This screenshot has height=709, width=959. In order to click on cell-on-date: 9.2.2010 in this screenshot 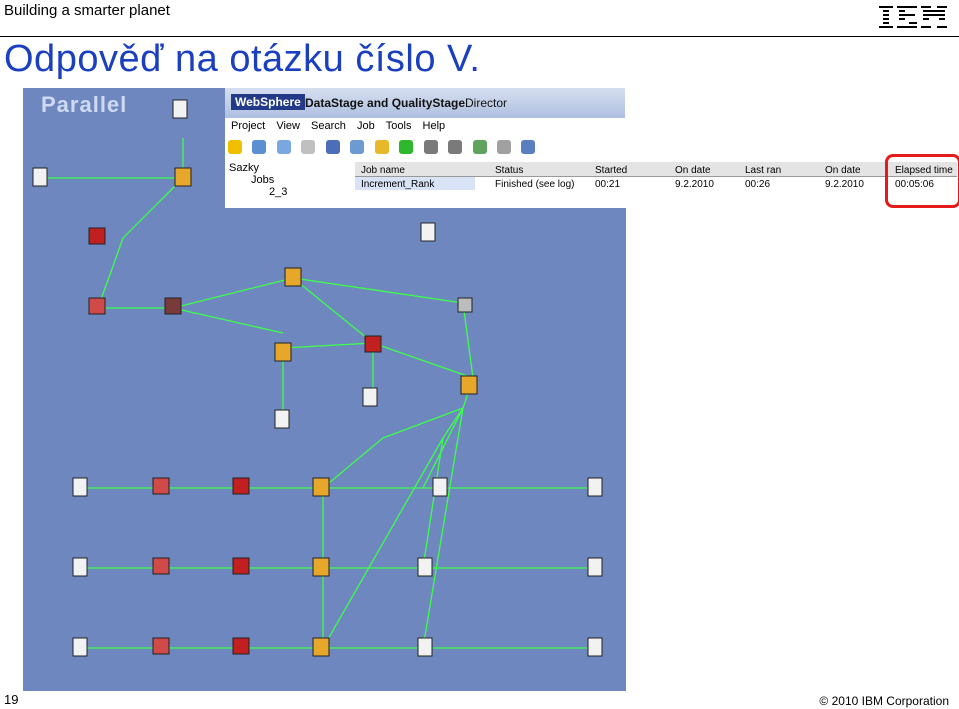, I will do `click(694, 184)`.